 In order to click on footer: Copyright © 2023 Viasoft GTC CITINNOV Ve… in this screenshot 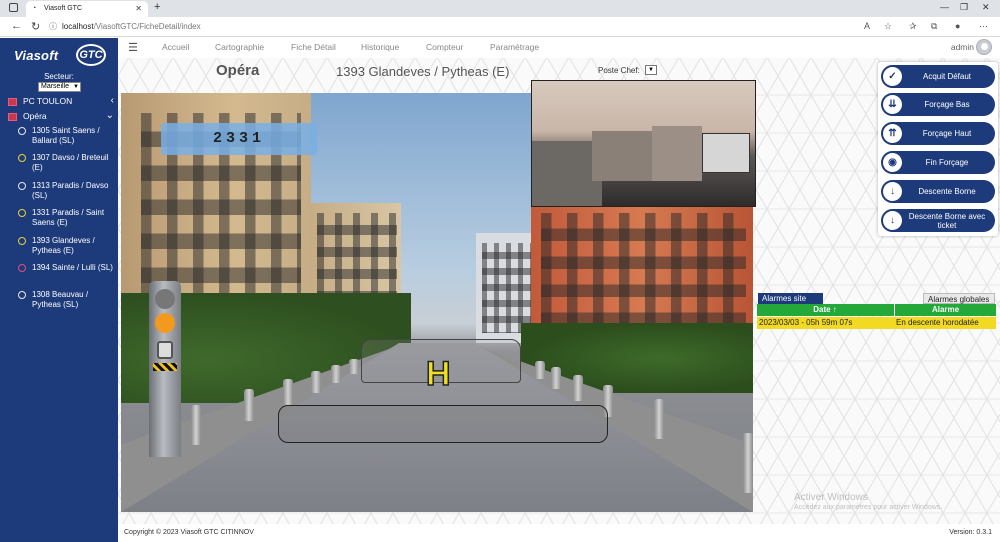, I will do `click(559, 533)`.